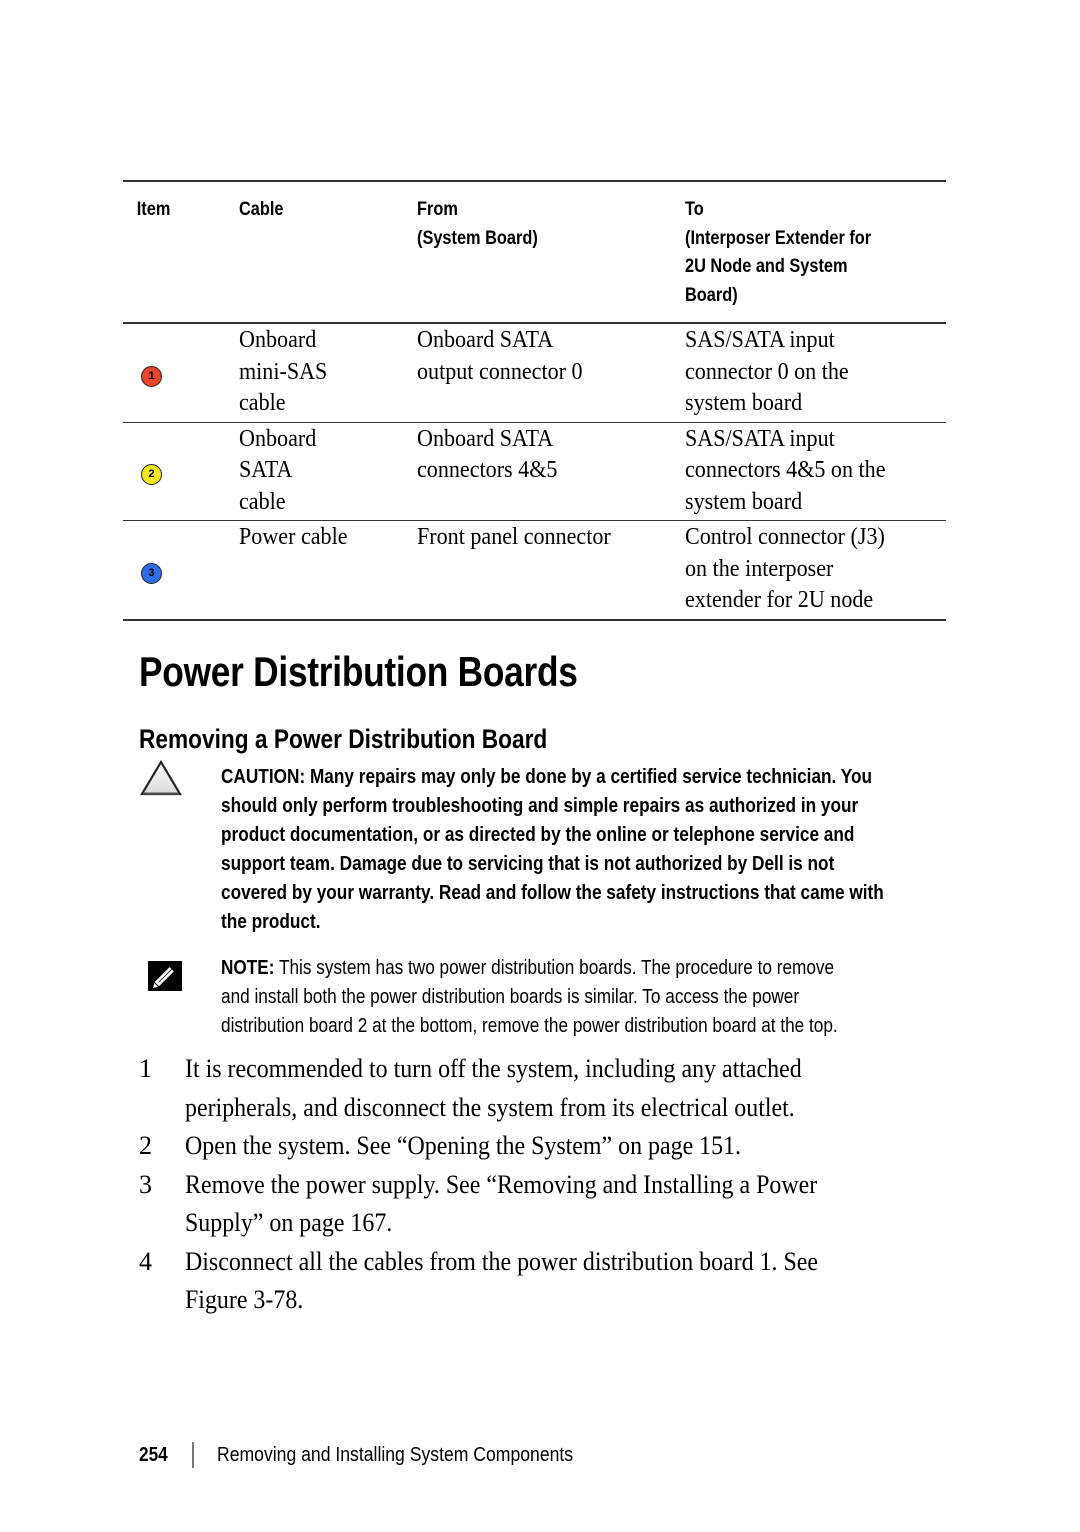 This screenshot has width=1080, height=1532. What do you see at coordinates (145, 1068) in the screenshot?
I see `step-number: 1` at bounding box center [145, 1068].